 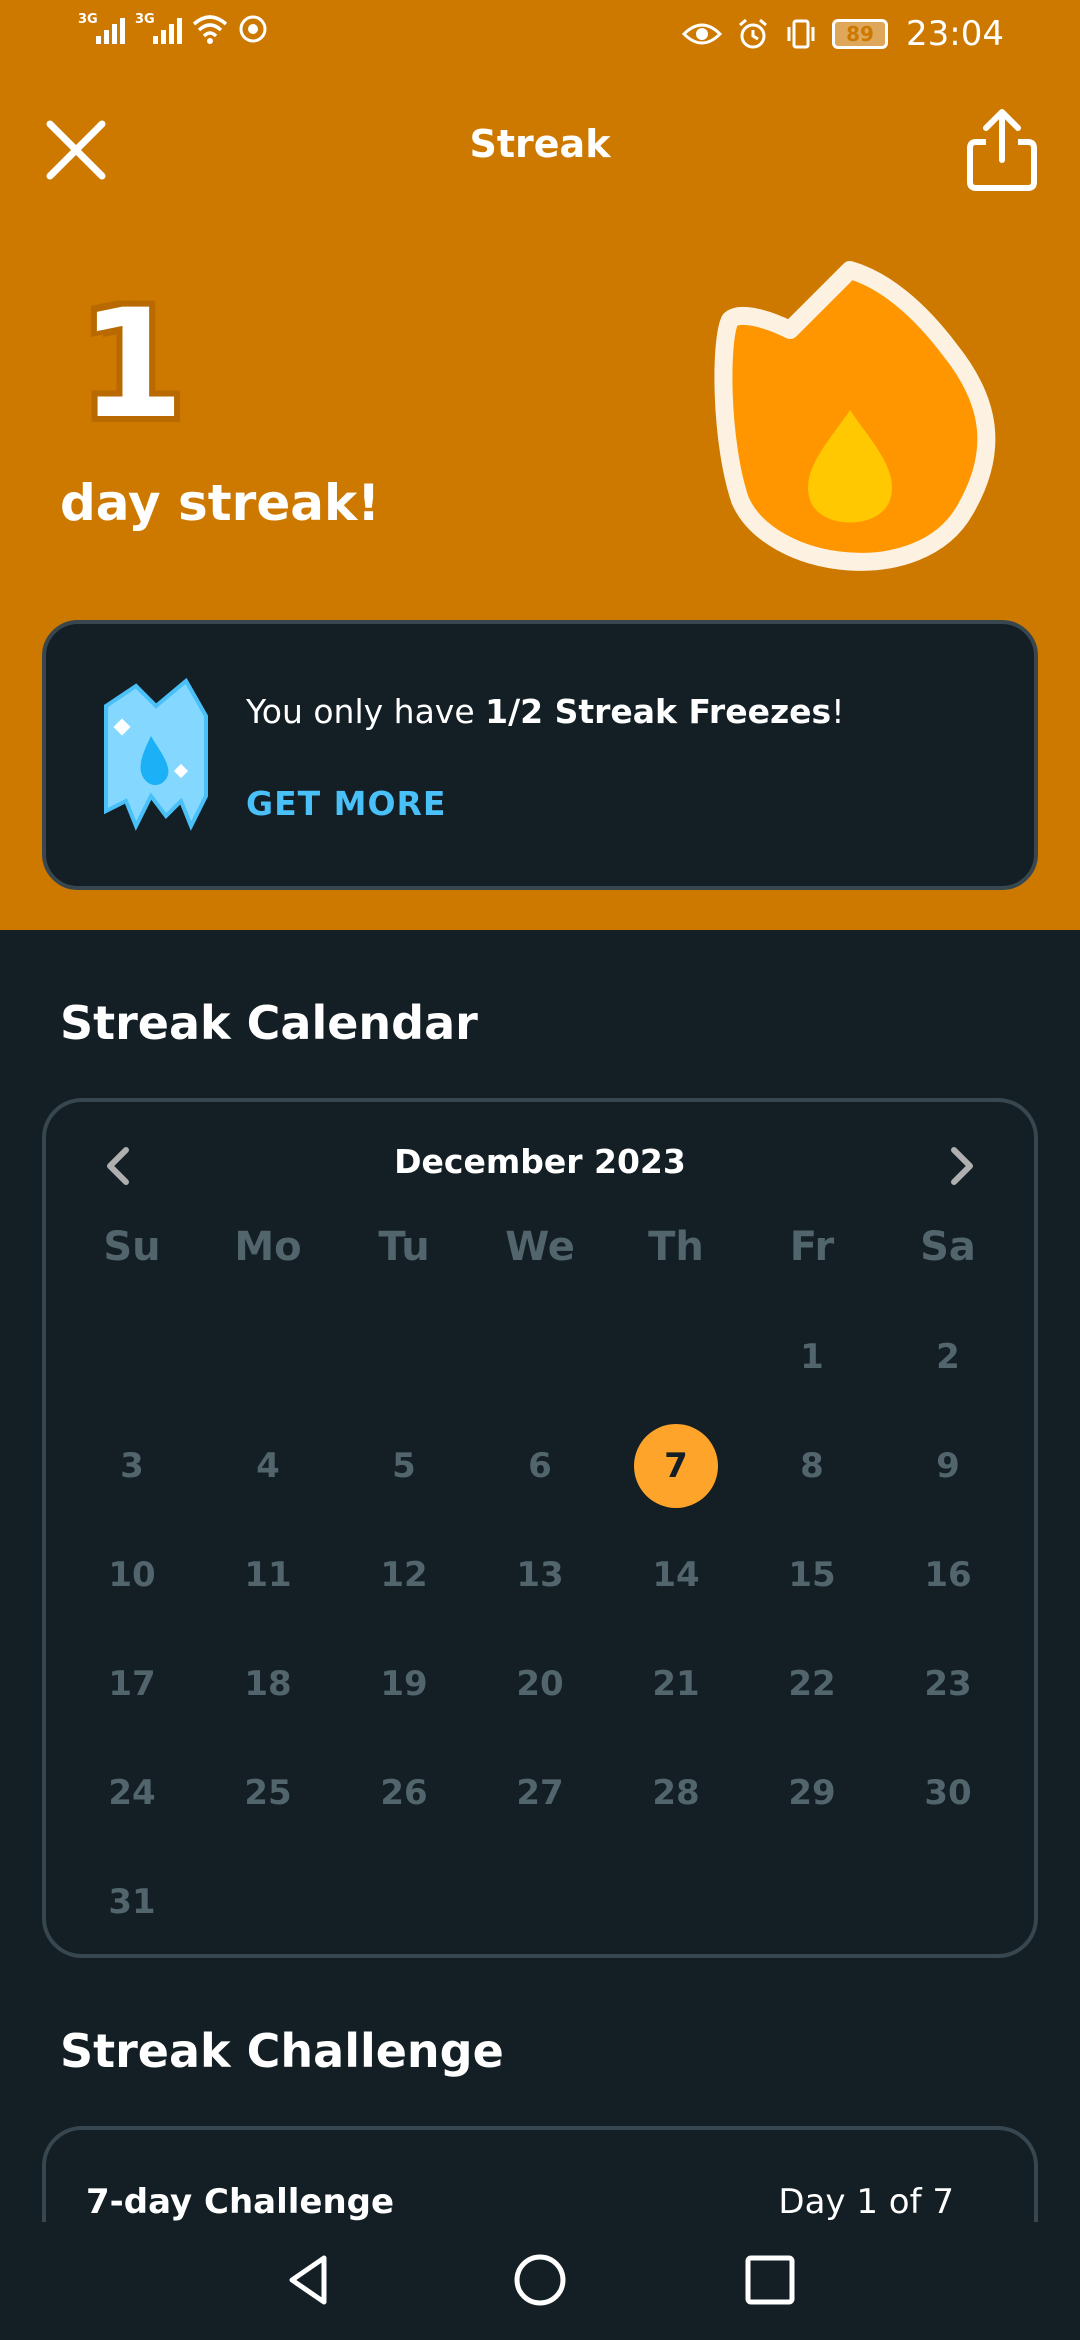 What do you see at coordinates (962, 1166) in the screenshot?
I see `chevron-right-icon` at bounding box center [962, 1166].